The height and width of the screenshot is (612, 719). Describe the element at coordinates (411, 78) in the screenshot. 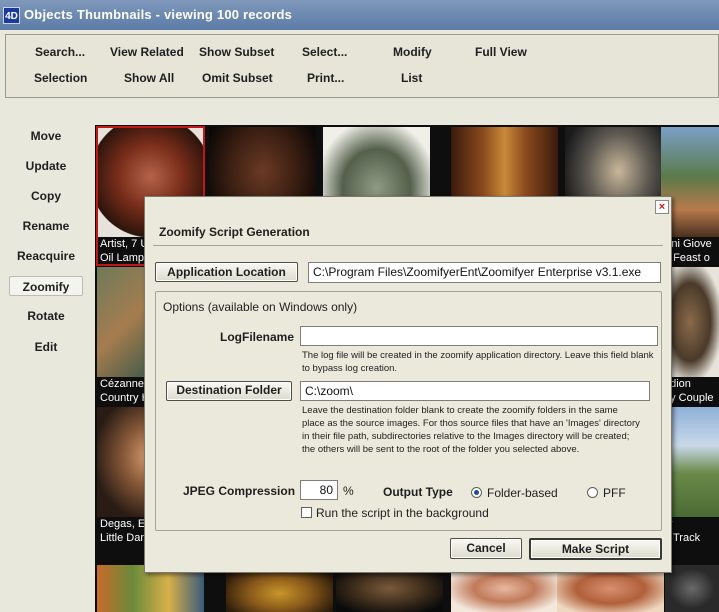

I see `list-button: List` at that location.